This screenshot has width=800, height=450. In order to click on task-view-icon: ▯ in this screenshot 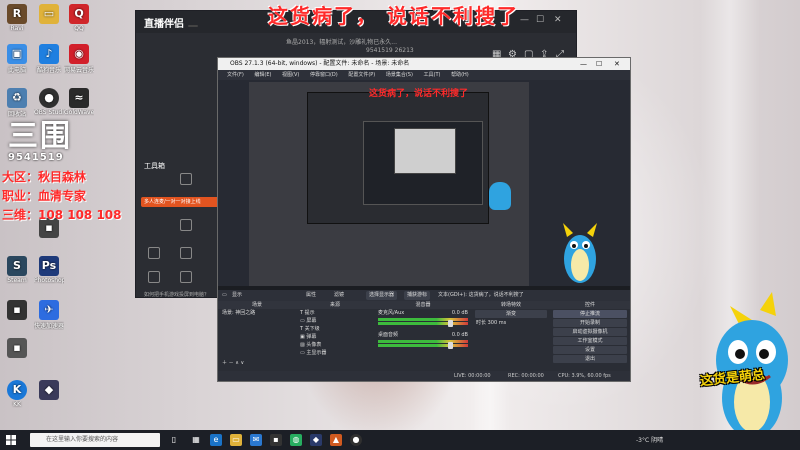, I will do `click(174, 440)`.